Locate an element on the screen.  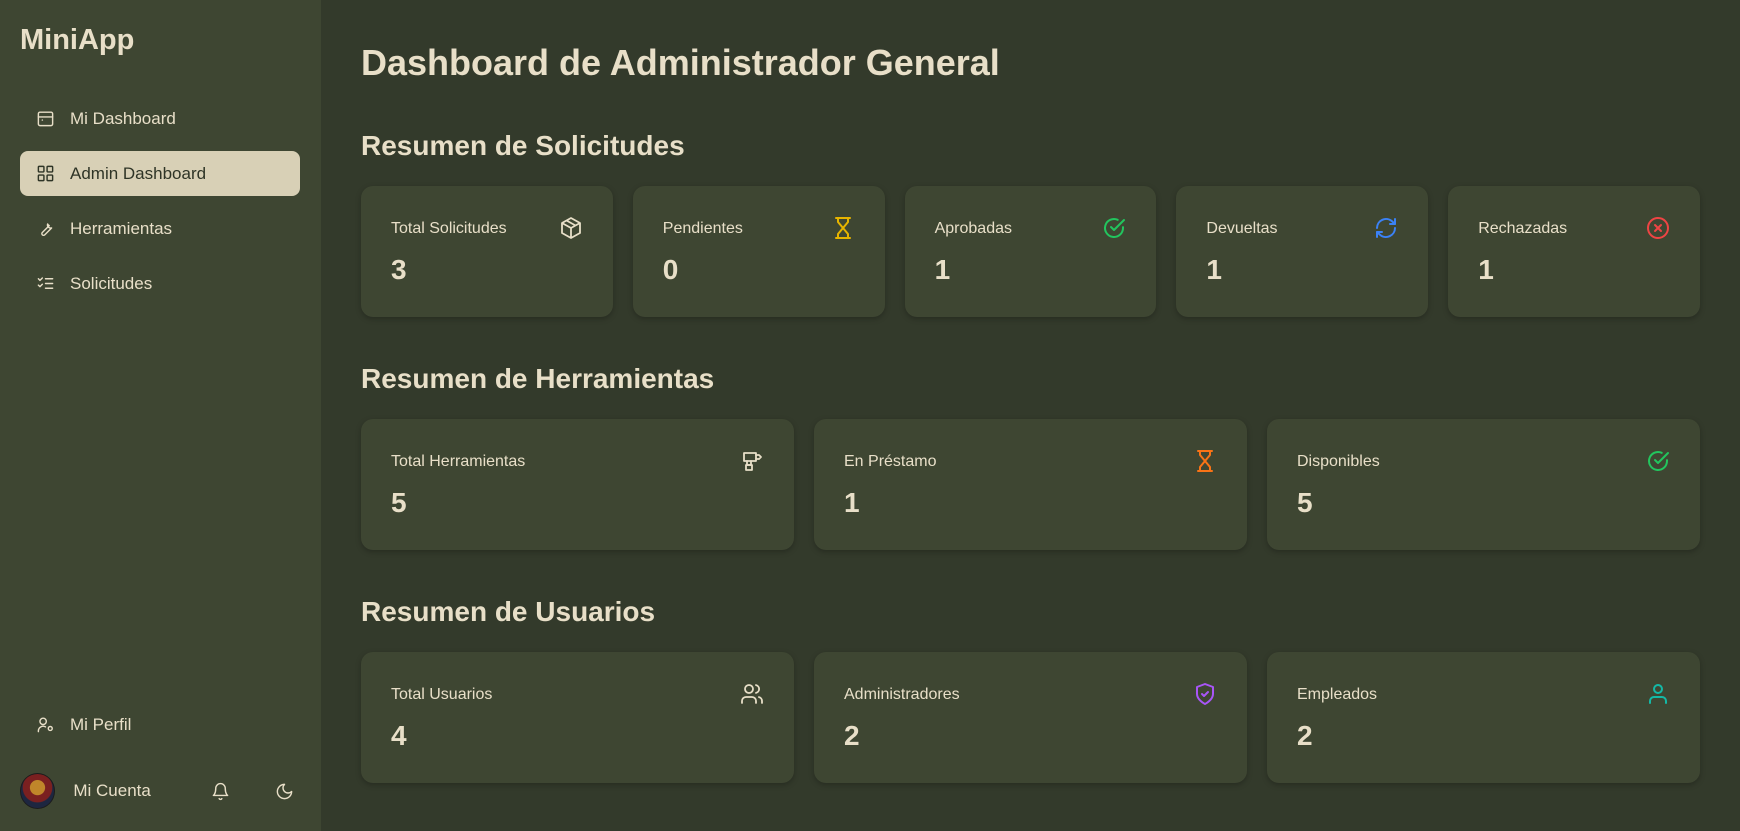
users-icon is located at coordinates (752, 694).